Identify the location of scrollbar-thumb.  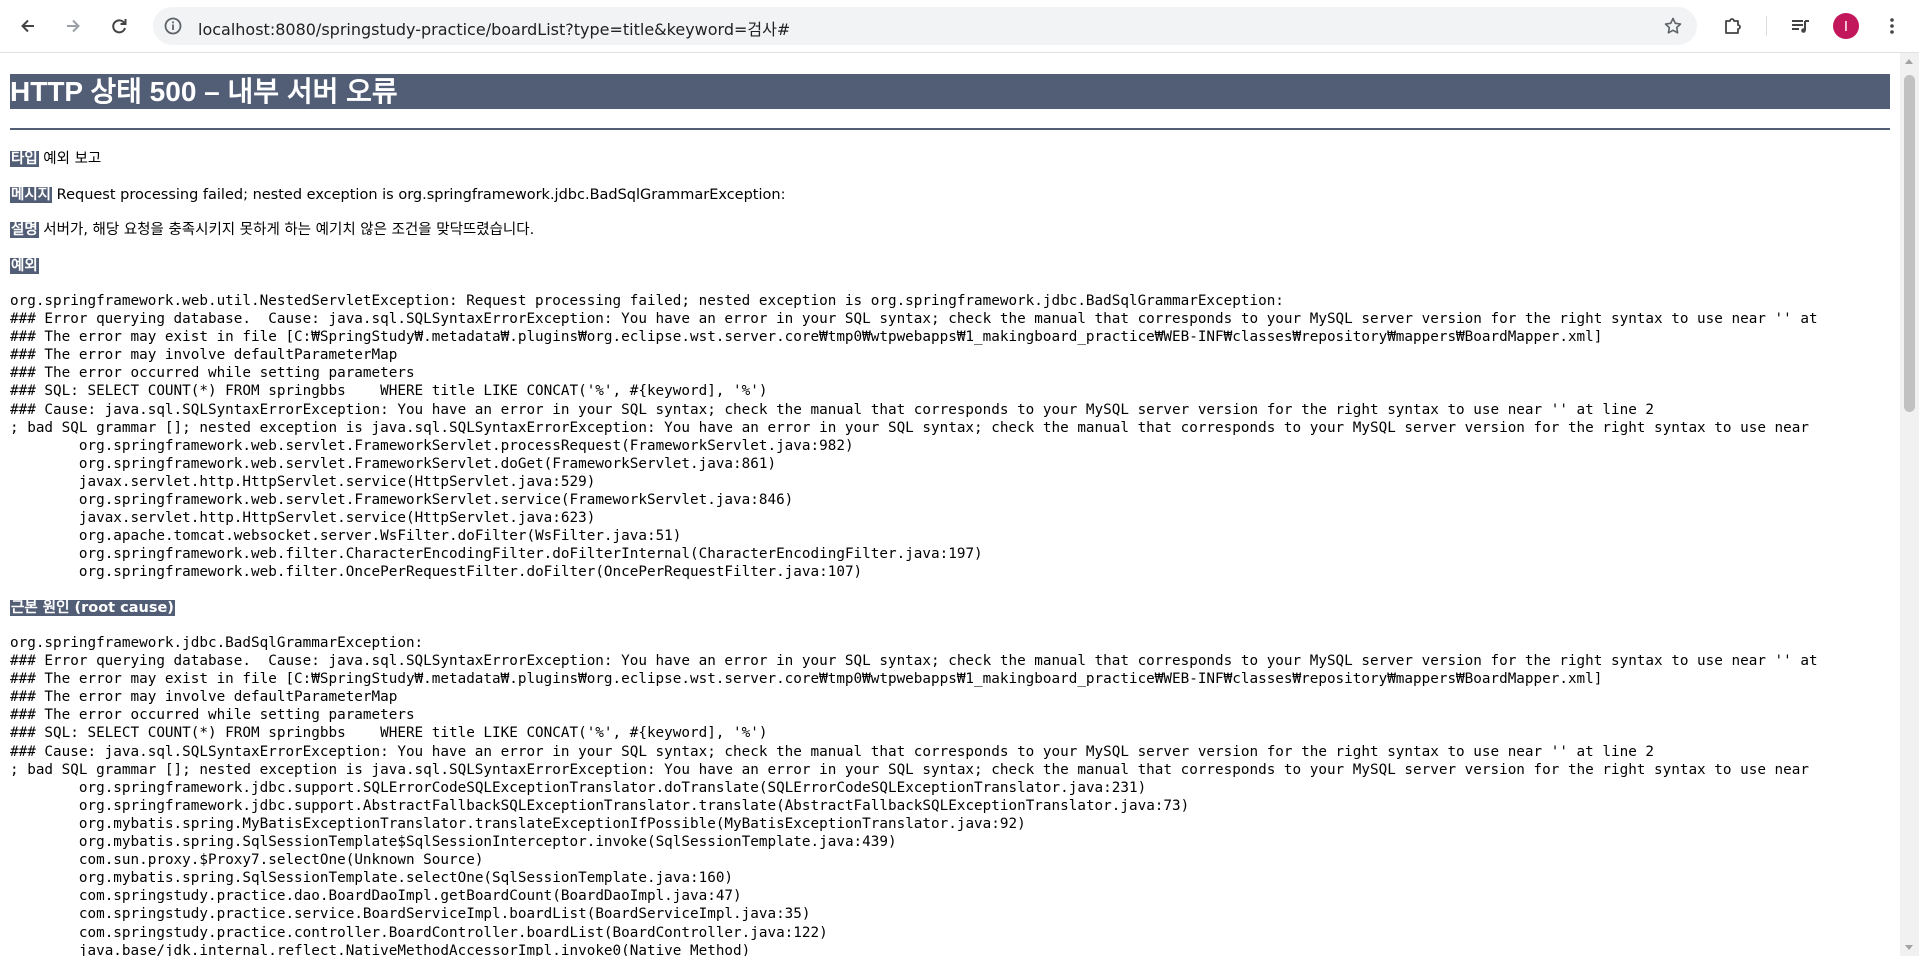
(1909, 243).